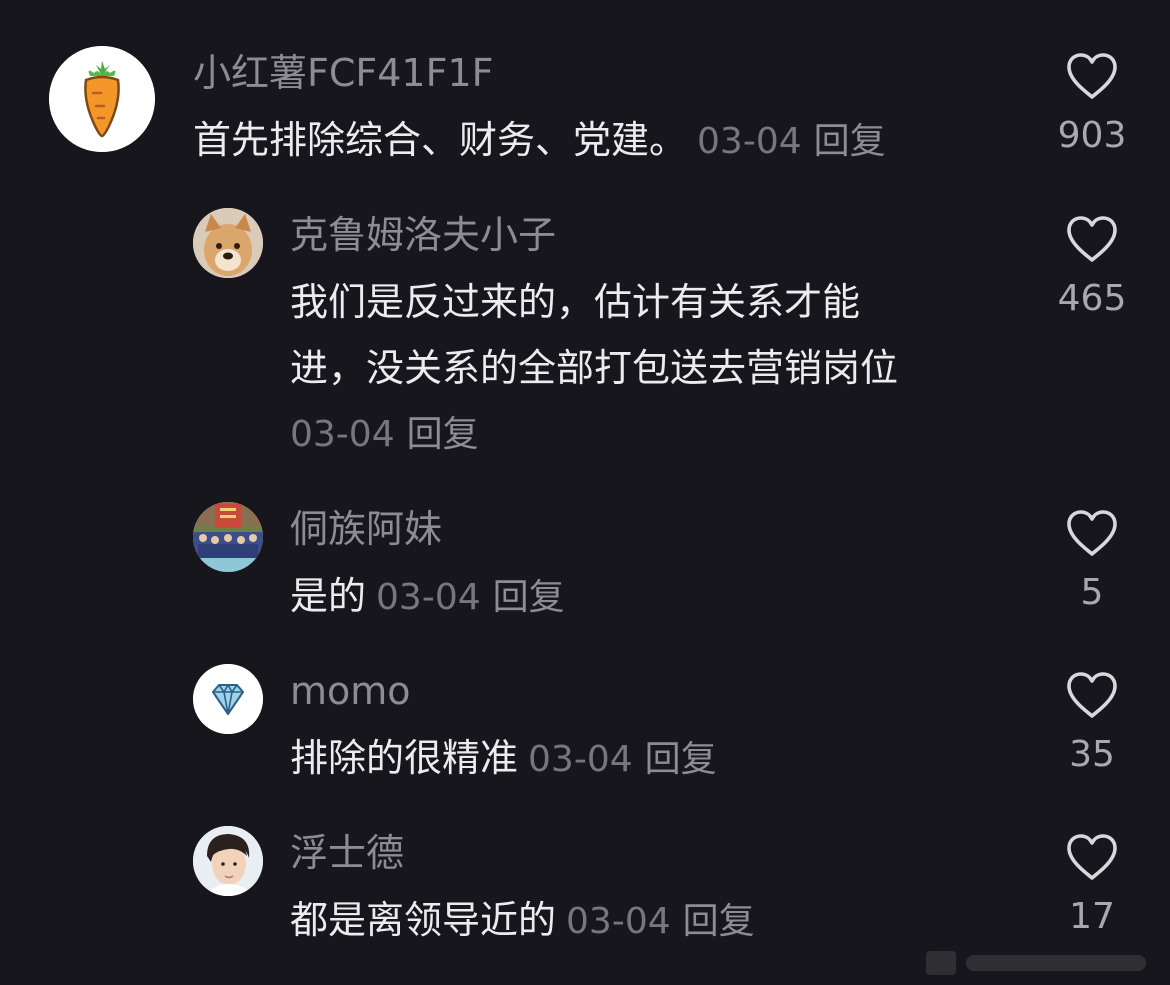 The height and width of the screenshot is (985, 1170). I want to click on like-count: 903, so click(1092, 135).